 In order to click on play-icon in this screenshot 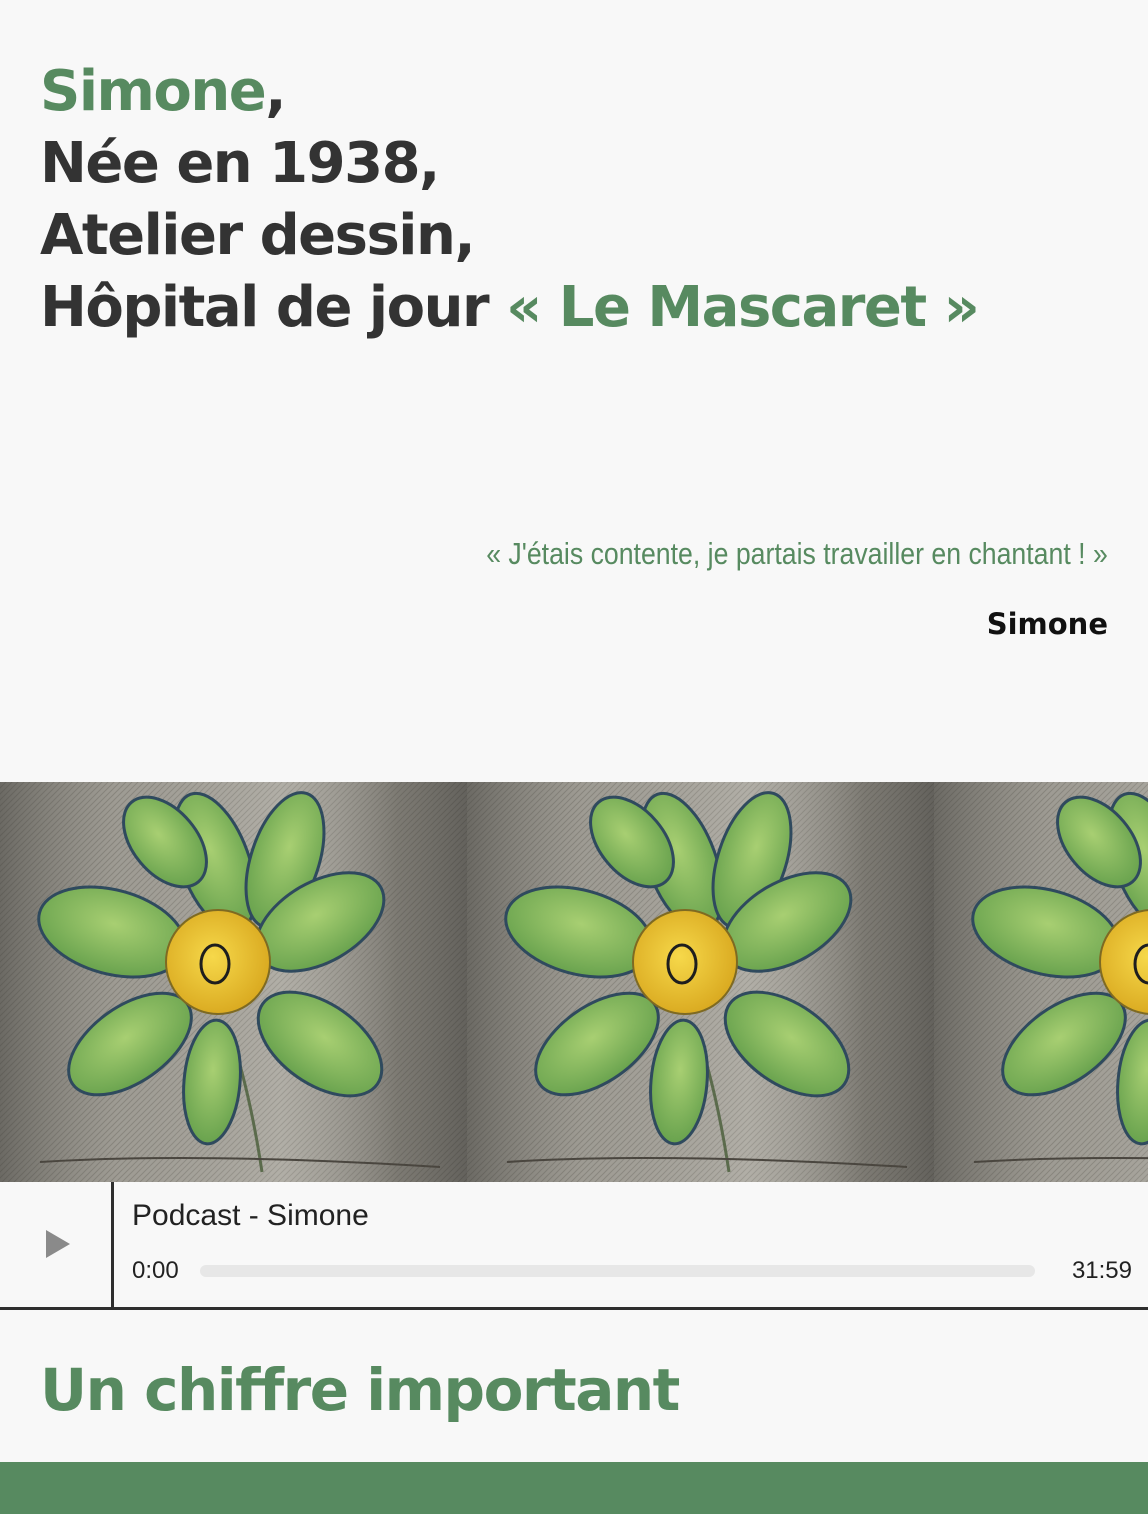, I will do `click(58, 1244)`.